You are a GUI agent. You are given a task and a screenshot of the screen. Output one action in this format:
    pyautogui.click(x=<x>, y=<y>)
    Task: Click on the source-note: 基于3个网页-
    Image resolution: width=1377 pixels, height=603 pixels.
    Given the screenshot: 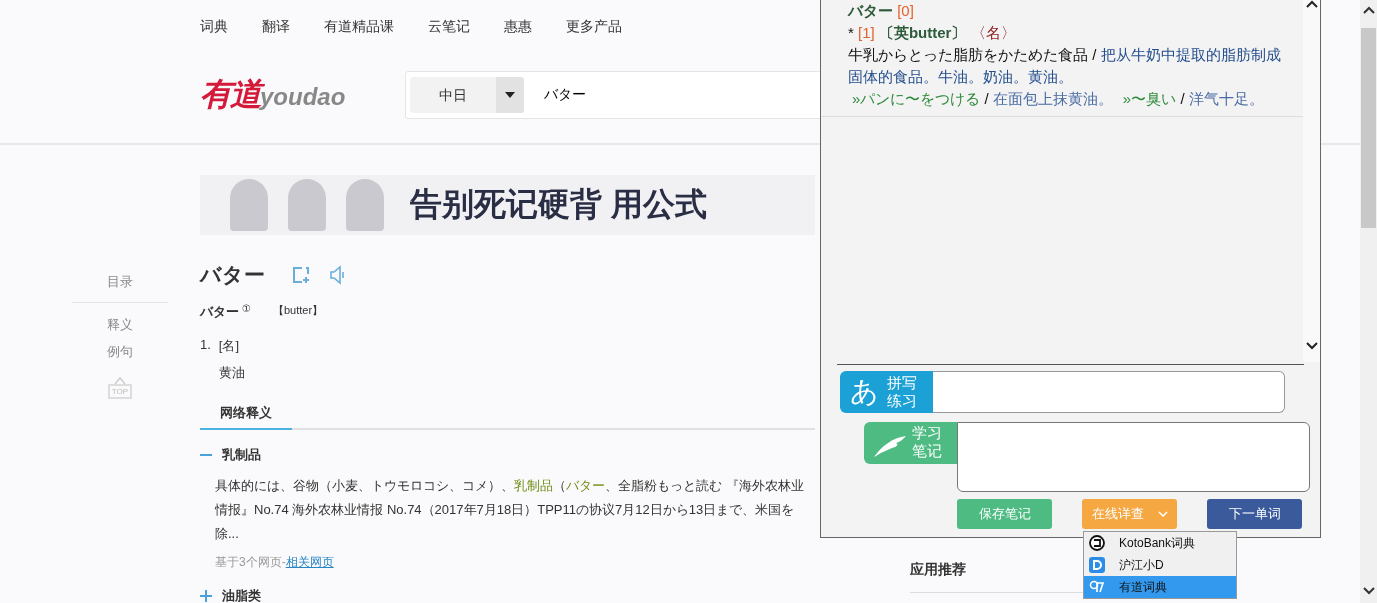 What is the action you would take?
    pyautogui.click(x=250, y=562)
    